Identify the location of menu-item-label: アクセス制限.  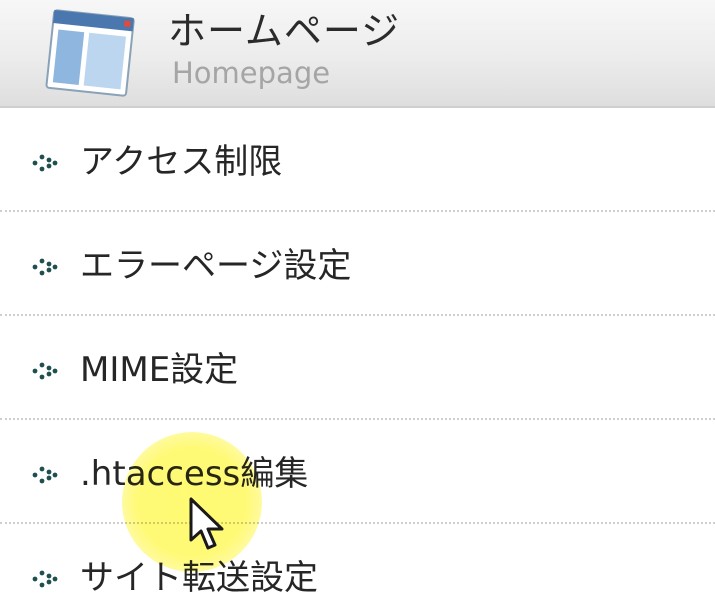
(181, 162).